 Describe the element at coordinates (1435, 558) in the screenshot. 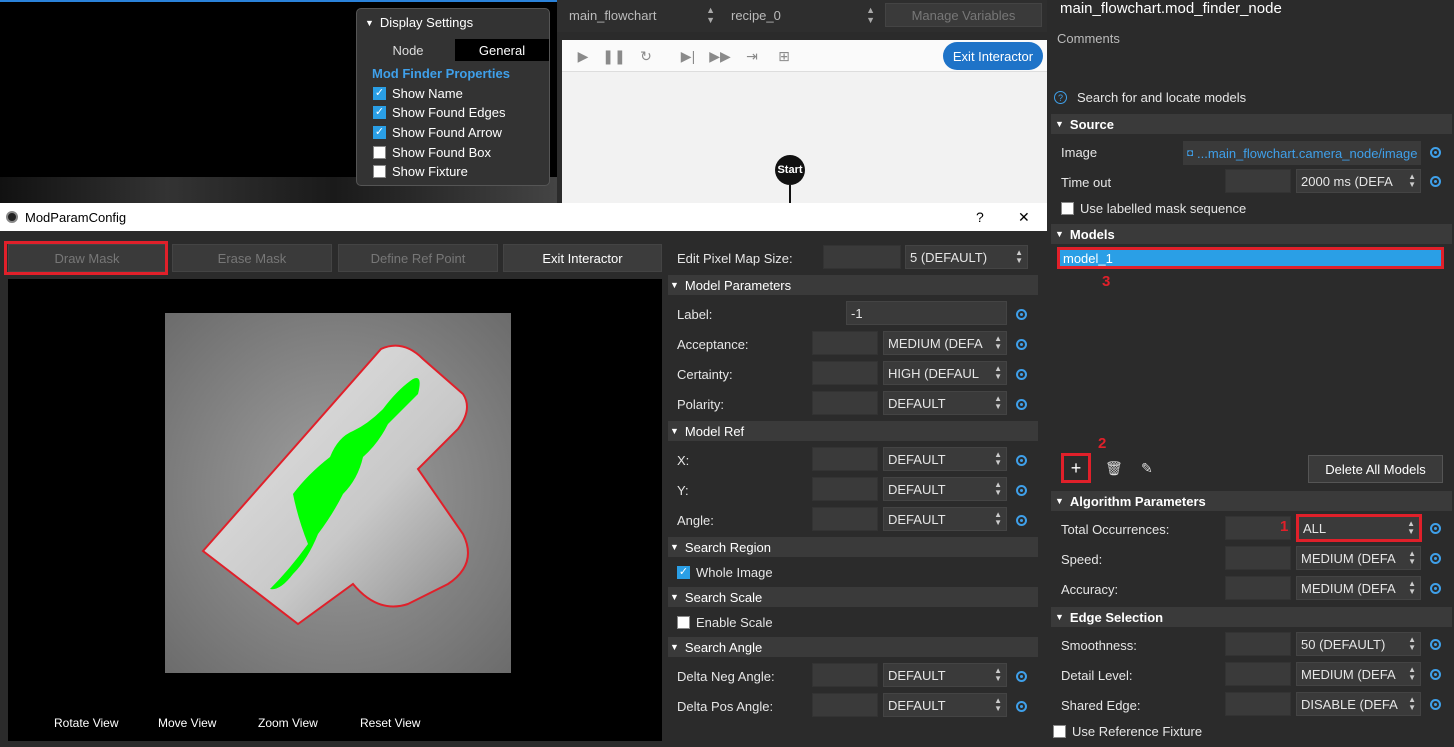

I see `speed-radio` at that location.